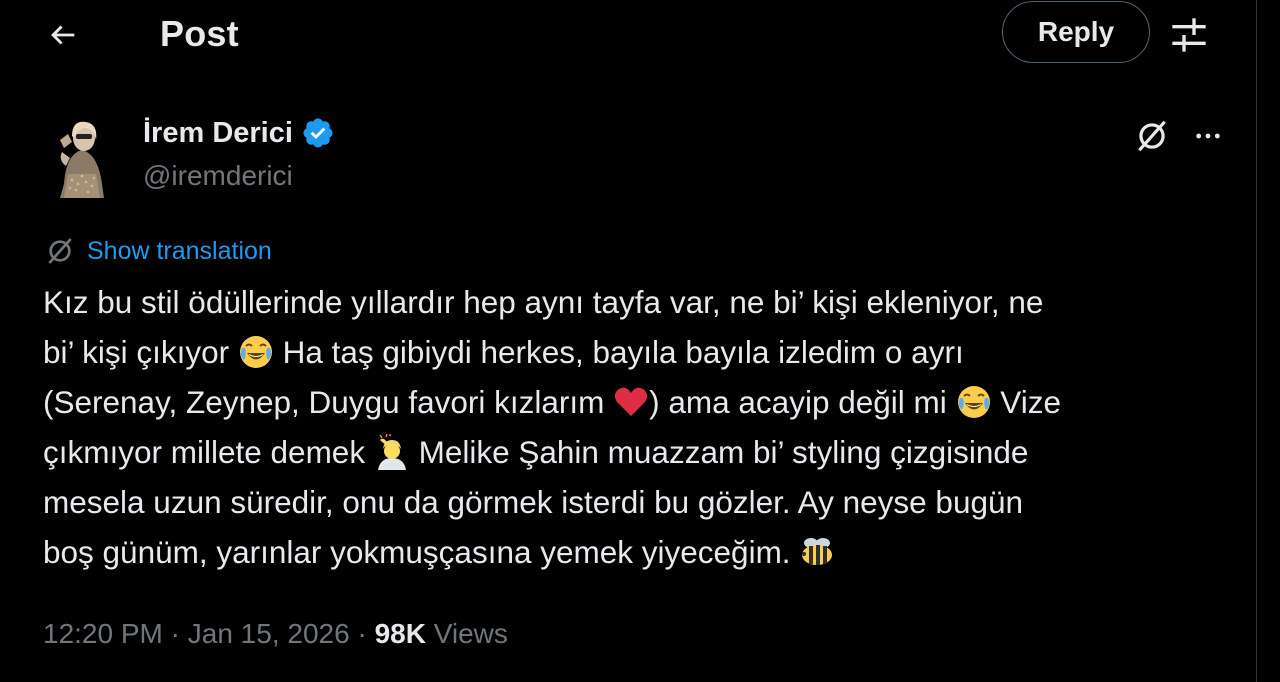 This screenshot has height=682, width=1280. I want to click on post-date: Jan 15, 2026, so click(269, 633).